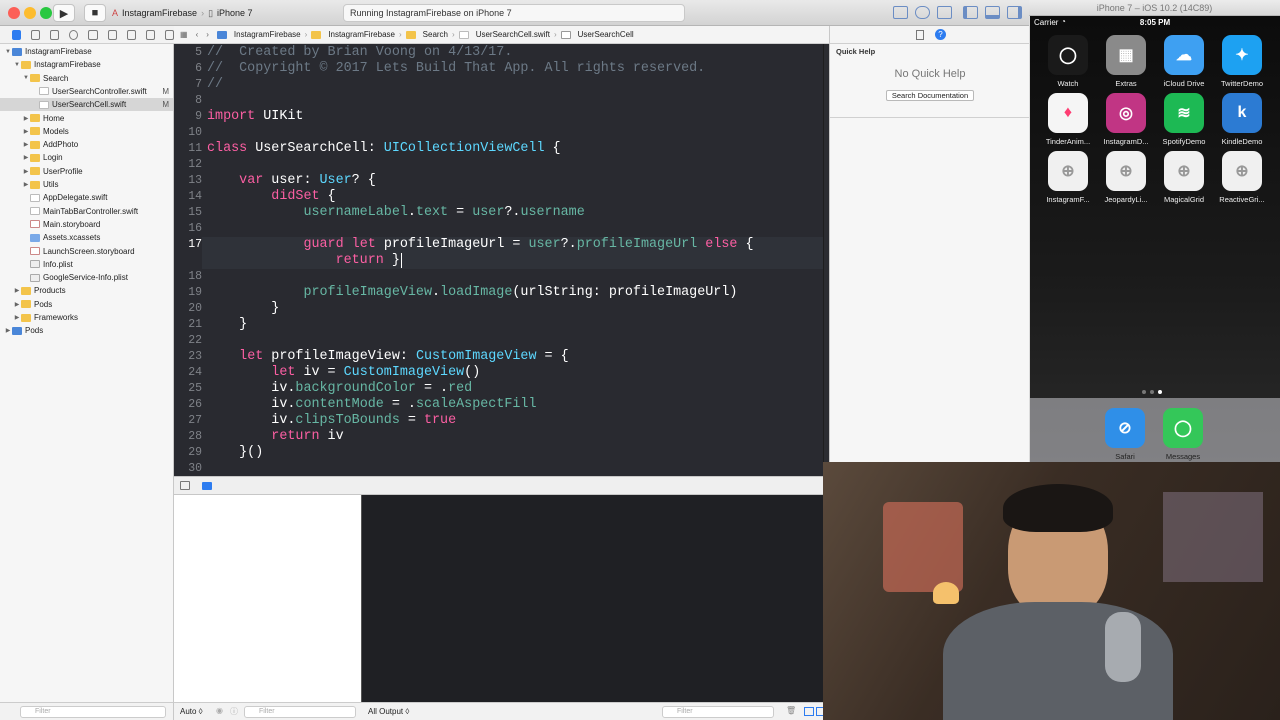 The width and height of the screenshot is (1280, 720). I want to click on run-button: ▶, so click(64, 13).